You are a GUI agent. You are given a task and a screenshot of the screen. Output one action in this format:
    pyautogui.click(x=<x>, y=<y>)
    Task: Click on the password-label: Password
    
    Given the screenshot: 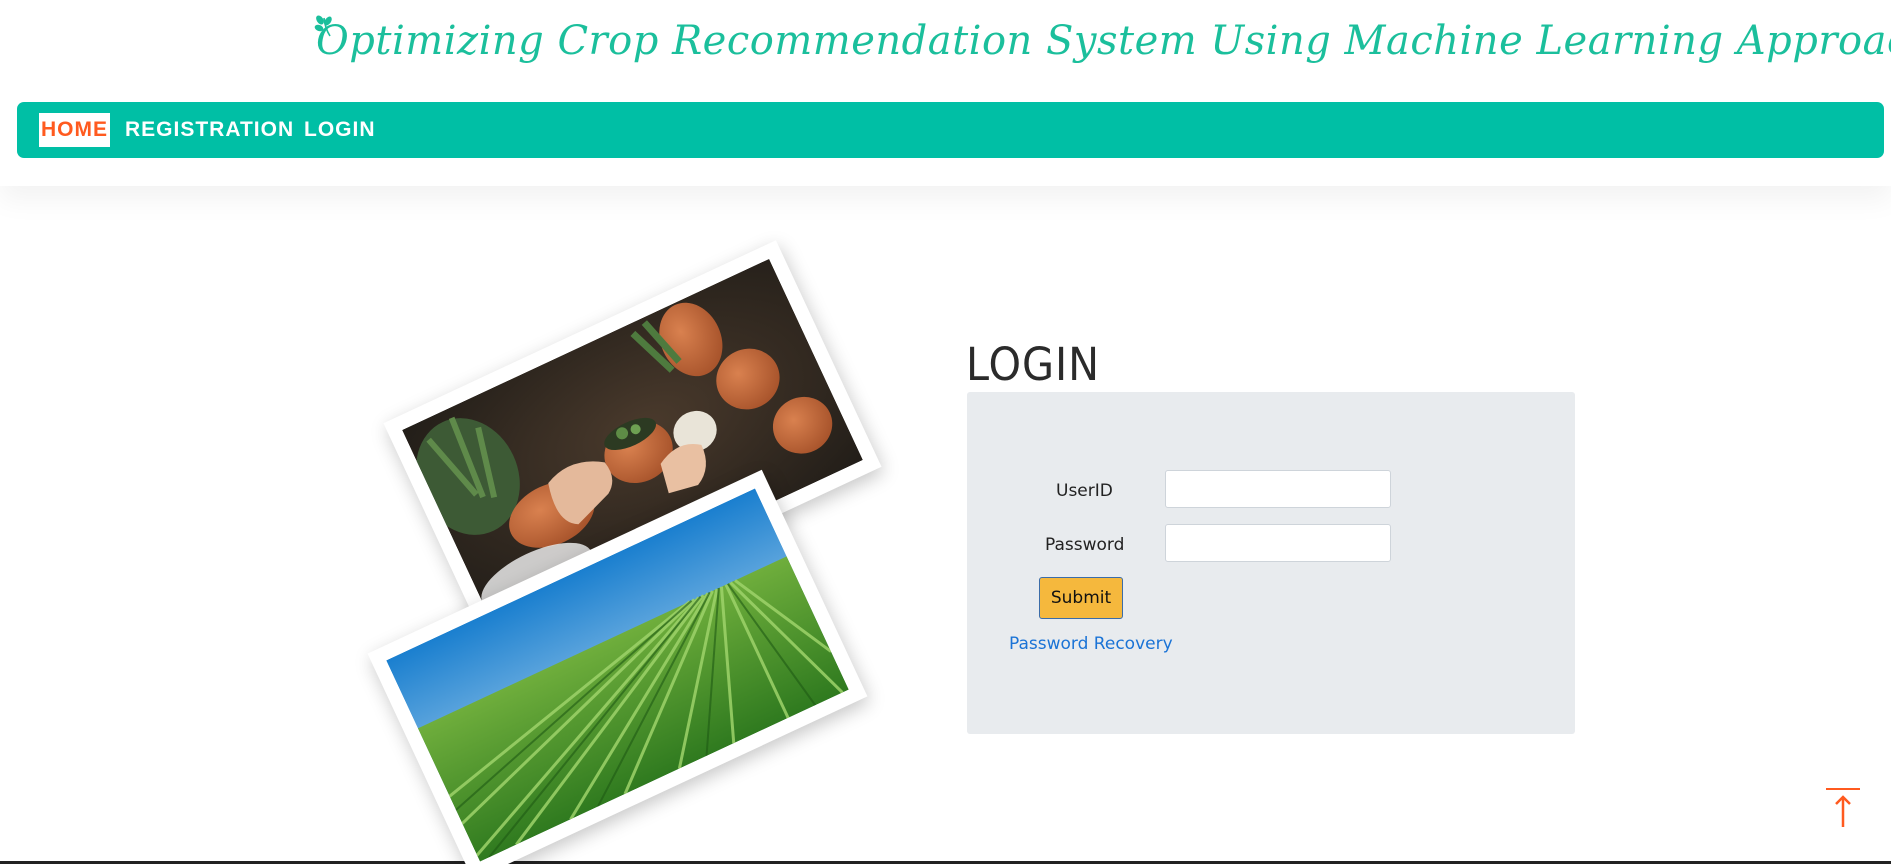 What is the action you would take?
    pyautogui.click(x=1085, y=545)
    